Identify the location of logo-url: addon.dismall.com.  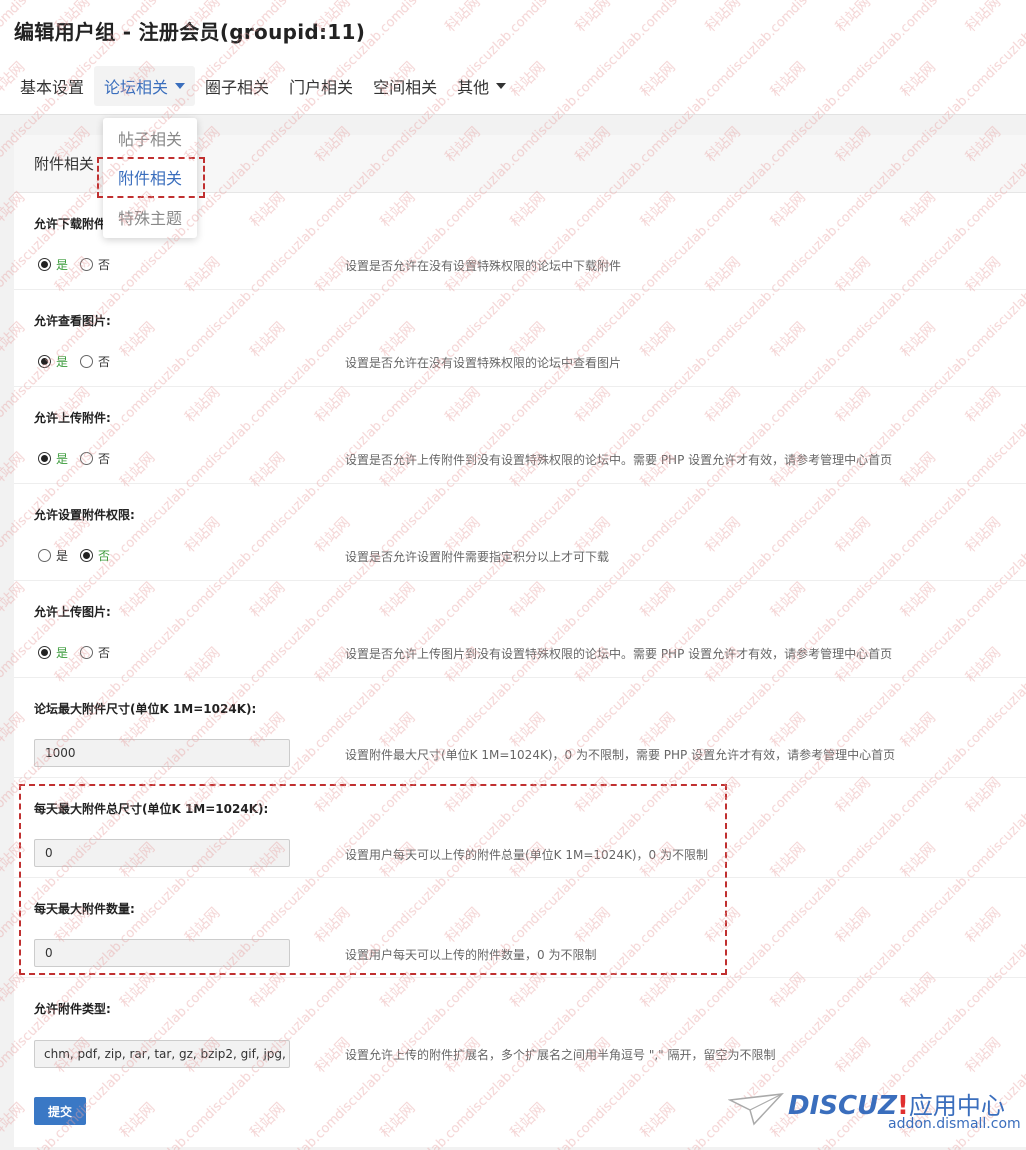
(954, 1124).